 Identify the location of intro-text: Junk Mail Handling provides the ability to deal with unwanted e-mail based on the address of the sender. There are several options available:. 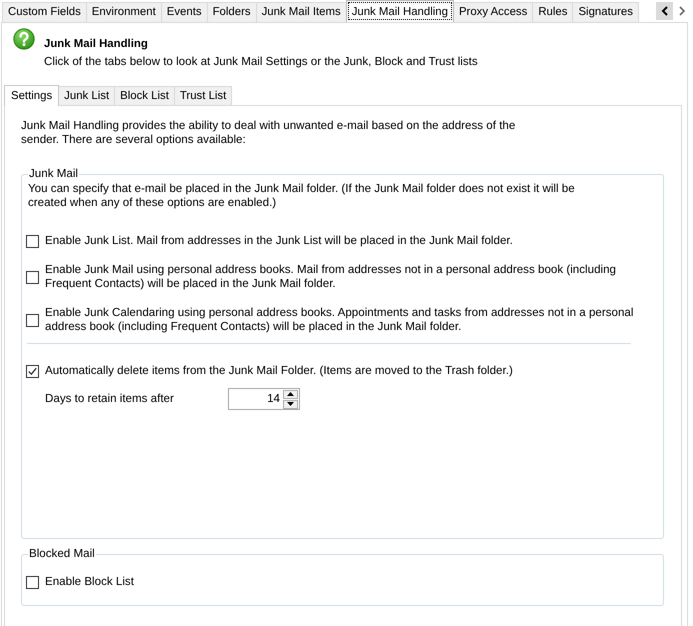
(268, 133).